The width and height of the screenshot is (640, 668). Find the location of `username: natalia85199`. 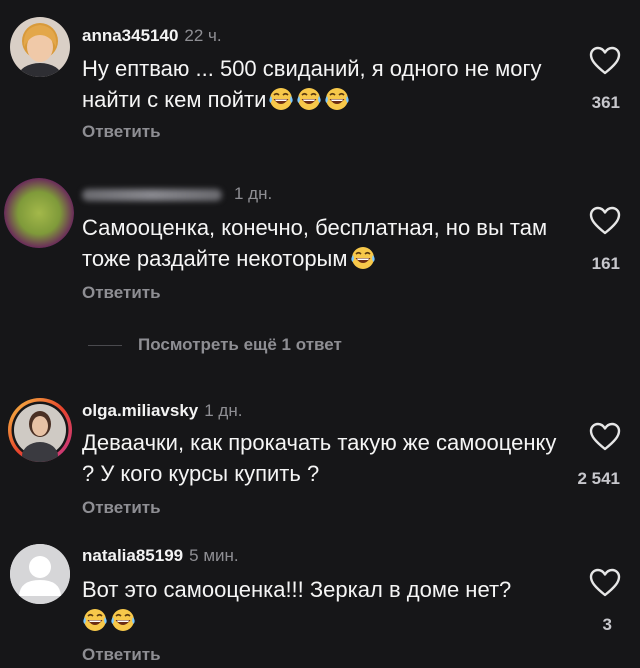

username: natalia85199 is located at coordinates (132, 555).